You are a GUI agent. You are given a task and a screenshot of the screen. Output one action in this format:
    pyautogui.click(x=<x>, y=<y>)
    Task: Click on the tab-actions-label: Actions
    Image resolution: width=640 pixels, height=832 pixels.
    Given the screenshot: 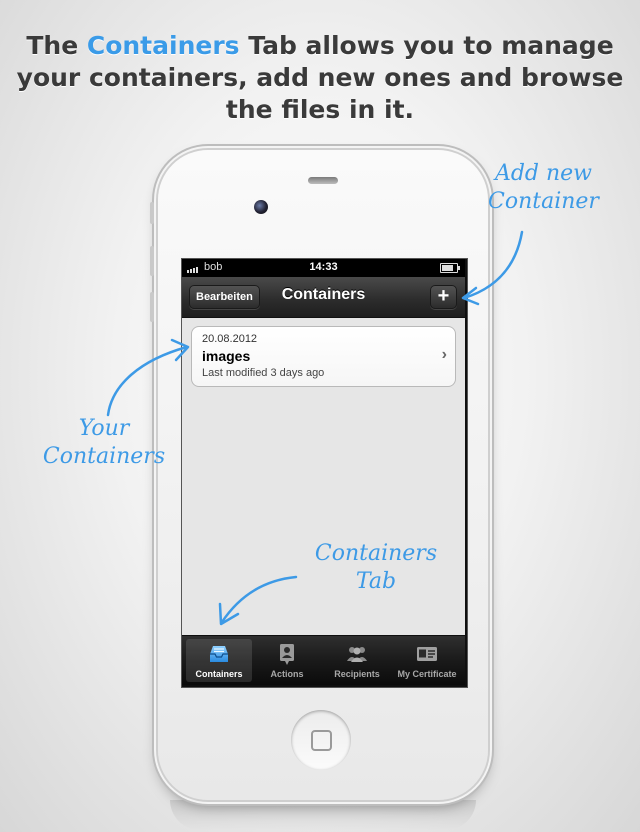 What is the action you would take?
    pyautogui.click(x=287, y=674)
    